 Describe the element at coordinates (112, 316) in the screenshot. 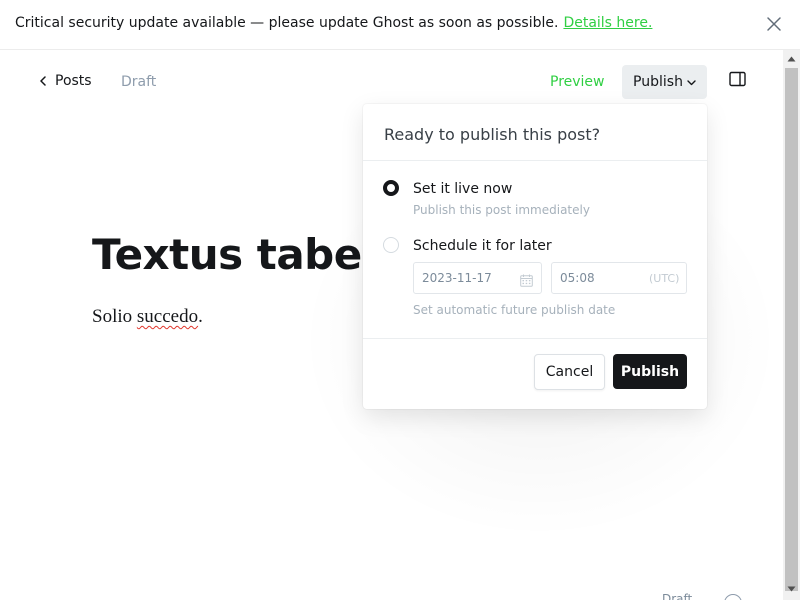

I see `body-word: Solio` at that location.